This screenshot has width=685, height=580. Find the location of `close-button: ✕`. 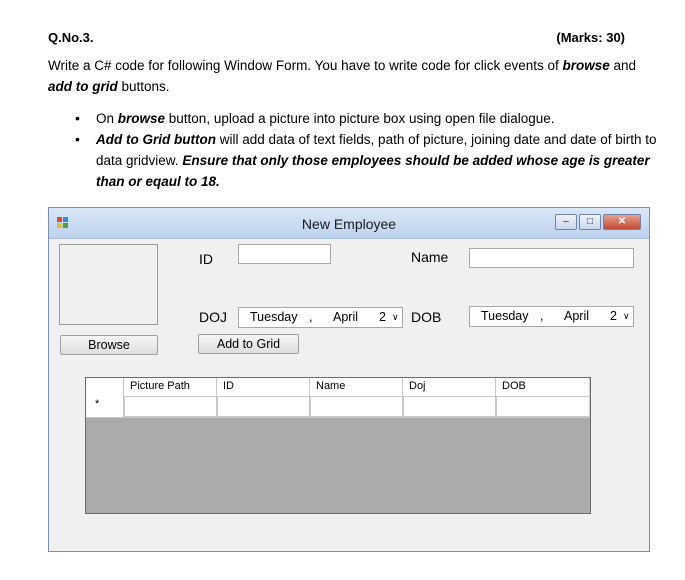

close-button: ✕ is located at coordinates (622, 222).